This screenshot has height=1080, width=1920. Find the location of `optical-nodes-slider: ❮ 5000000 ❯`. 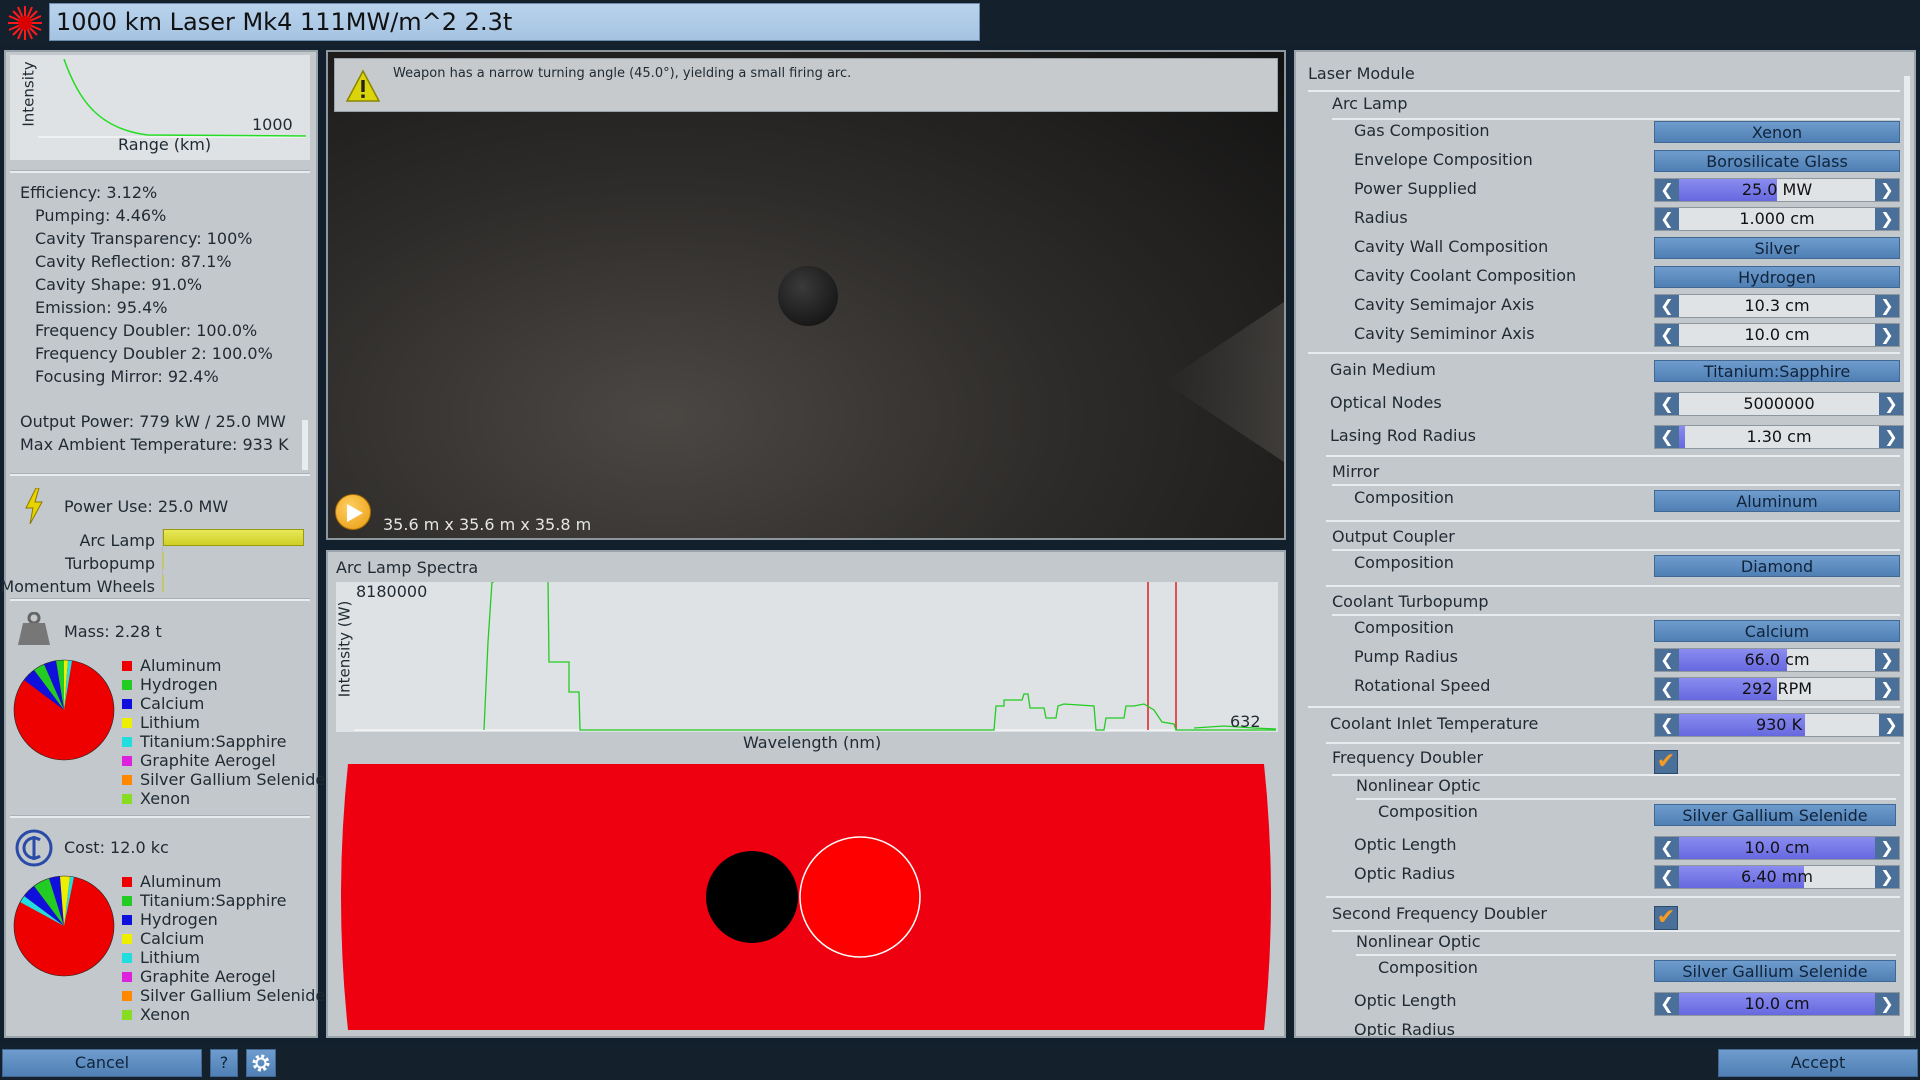

optical-nodes-slider: ❮ 5000000 ❯ is located at coordinates (1779, 404).